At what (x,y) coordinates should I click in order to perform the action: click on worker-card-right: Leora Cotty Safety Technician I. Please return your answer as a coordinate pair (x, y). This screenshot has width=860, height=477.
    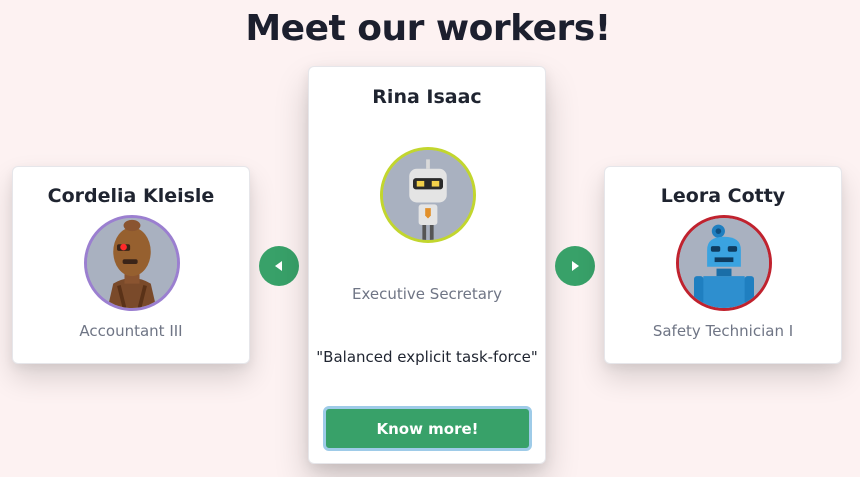
    Looking at the image, I should click on (723, 265).